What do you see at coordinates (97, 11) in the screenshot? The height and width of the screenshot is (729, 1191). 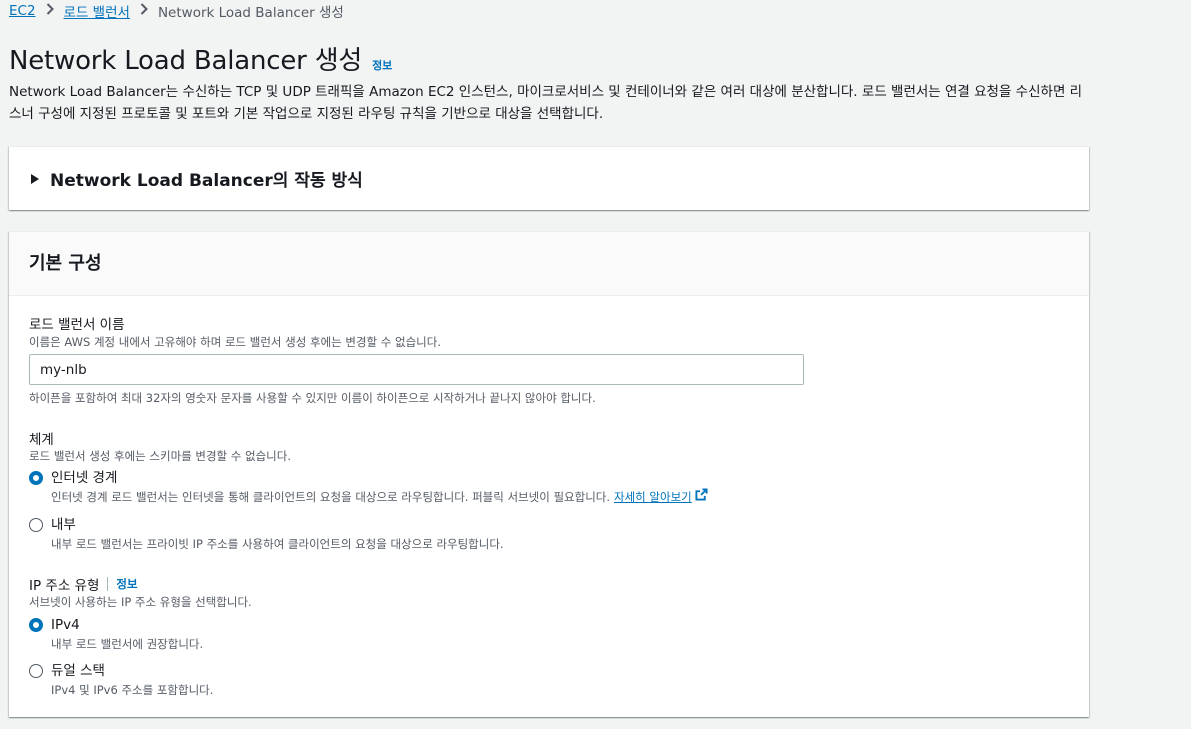 I see `breadcrumb-load-balancers-link: 로드 밸런서` at bounding box center [97, 11].